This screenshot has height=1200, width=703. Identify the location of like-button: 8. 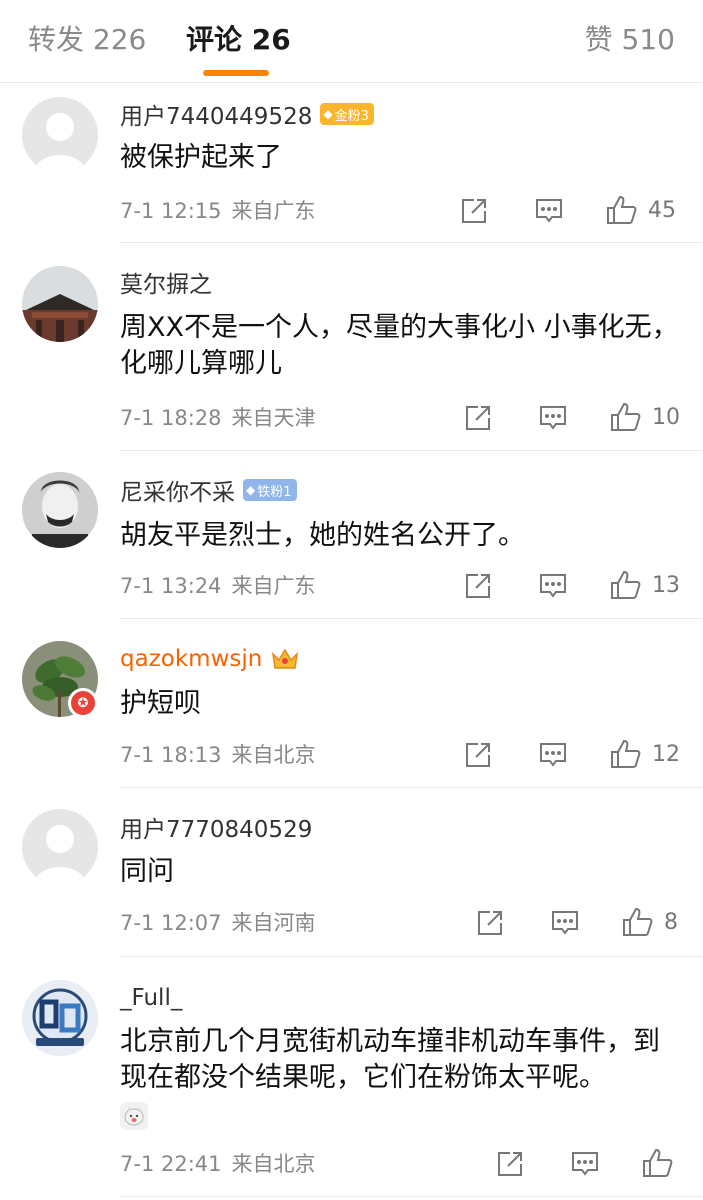
(650, 922).